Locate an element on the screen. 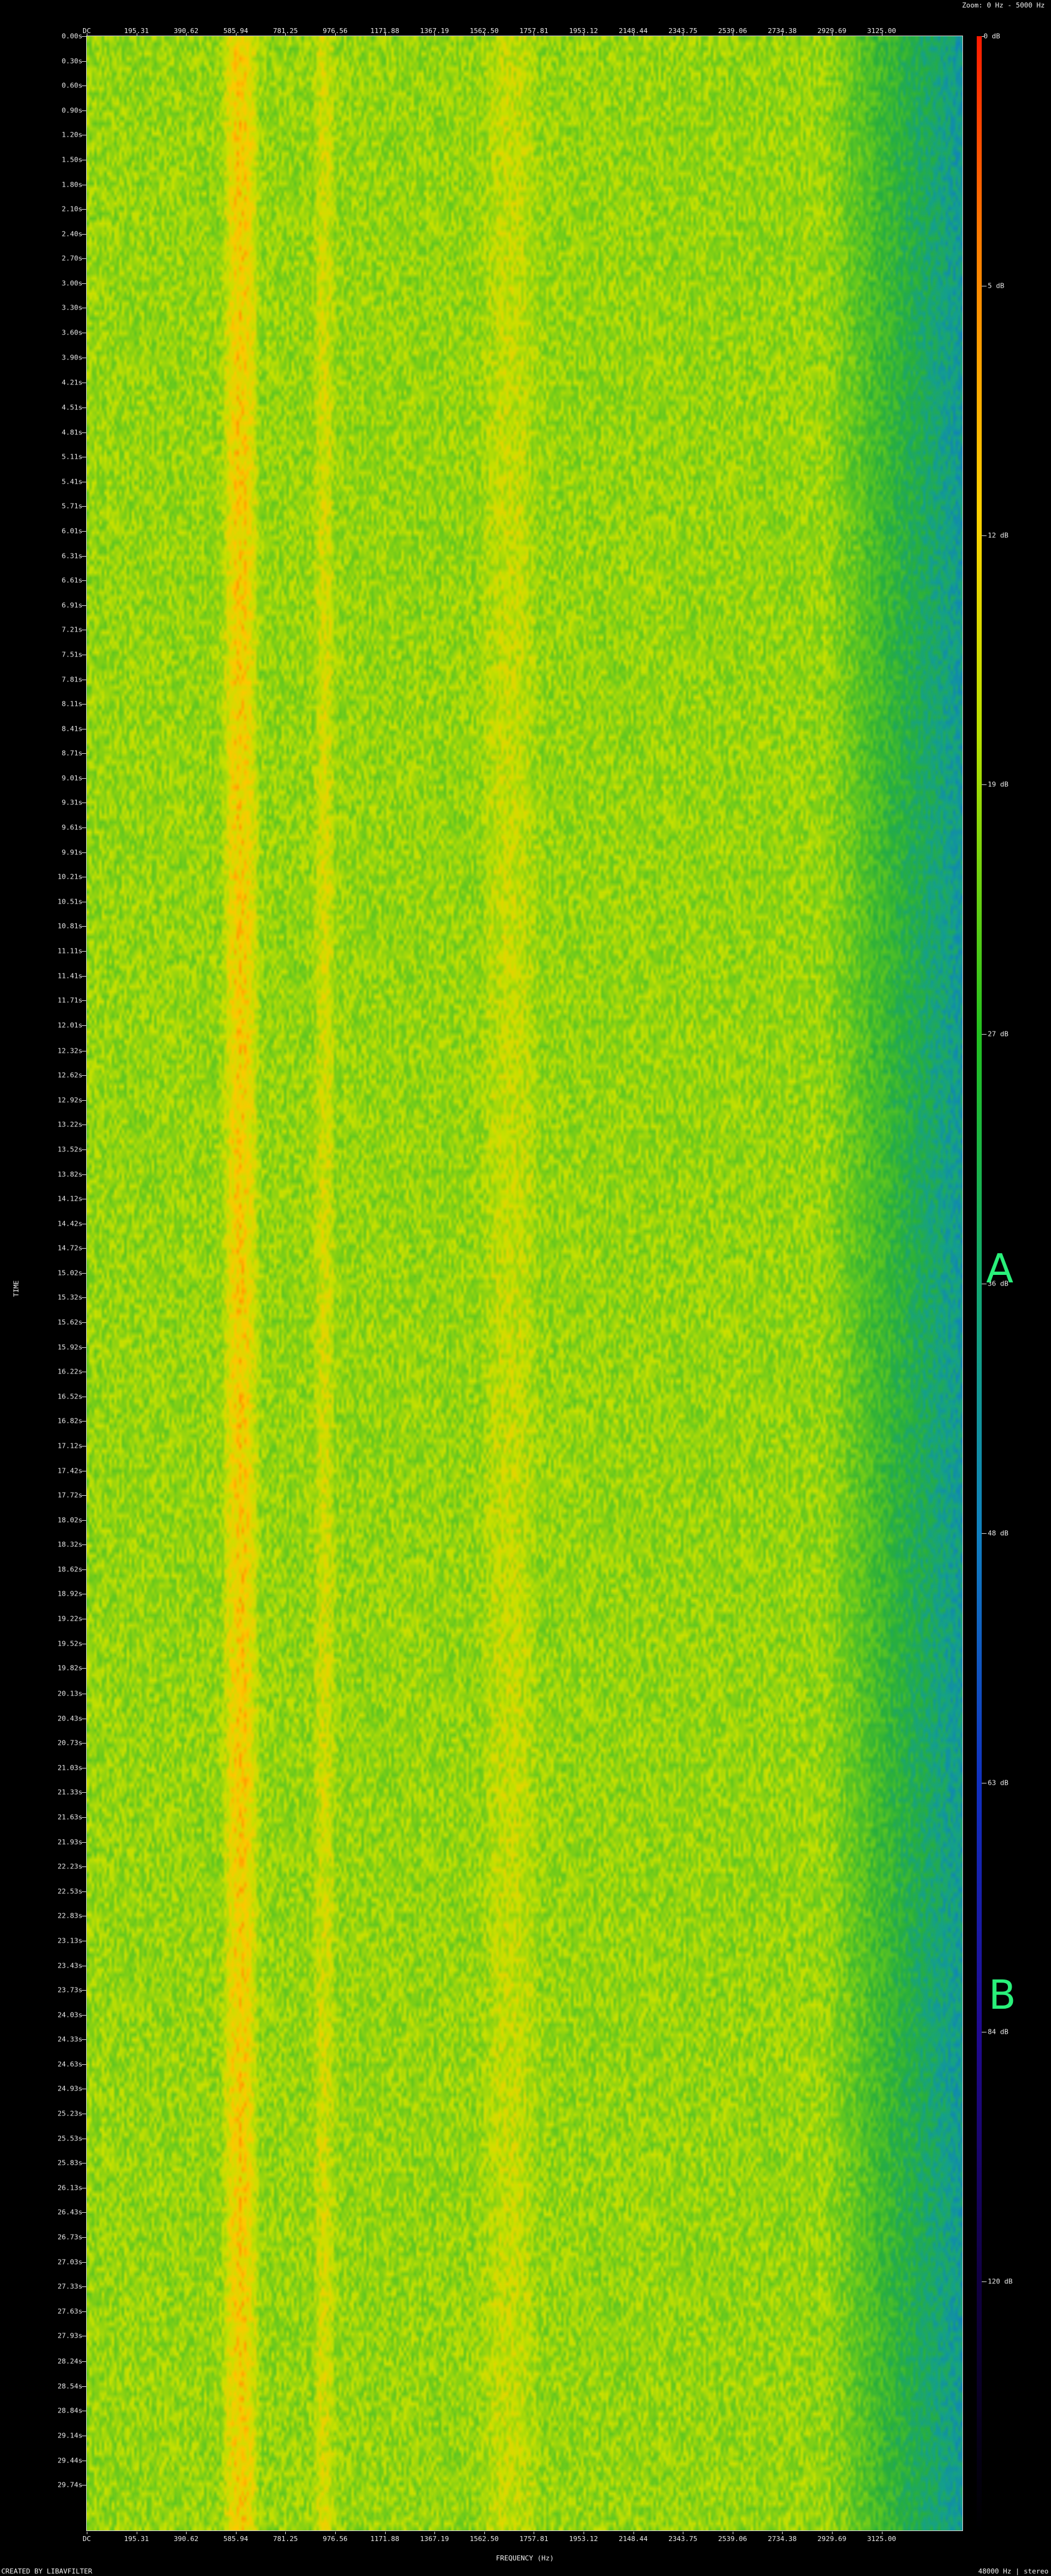  x-tick-label-bottom: 2734.38 is located at coordinates (782, 2539).